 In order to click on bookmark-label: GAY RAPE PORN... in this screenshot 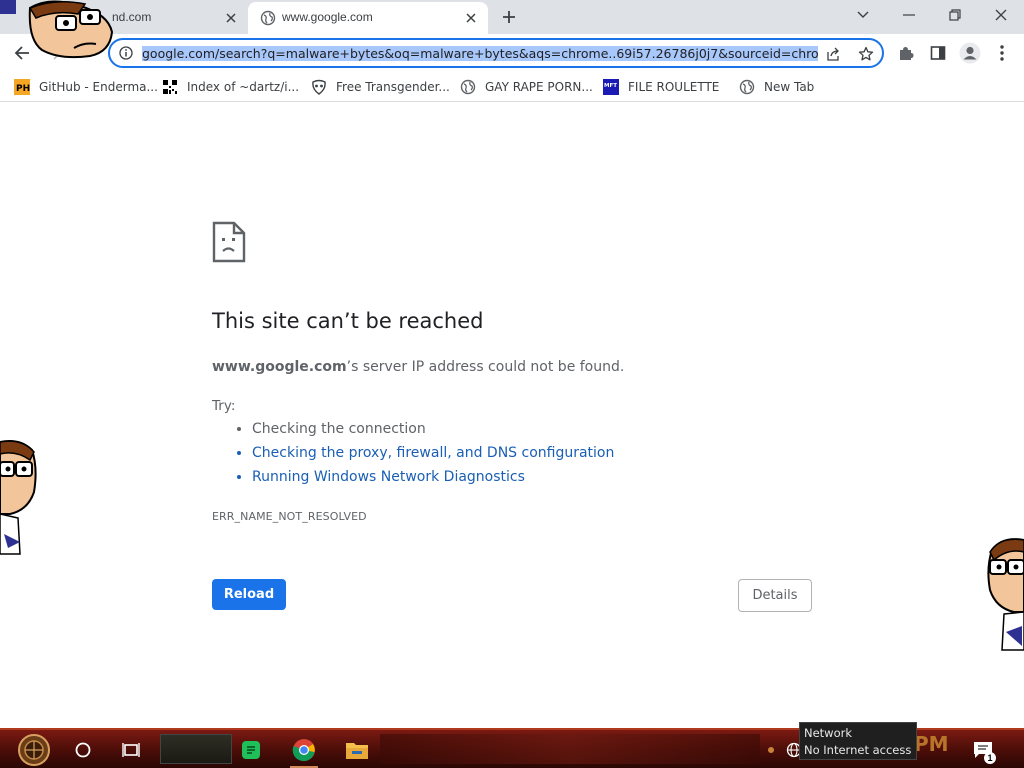, I will do `click(539, 87)`.